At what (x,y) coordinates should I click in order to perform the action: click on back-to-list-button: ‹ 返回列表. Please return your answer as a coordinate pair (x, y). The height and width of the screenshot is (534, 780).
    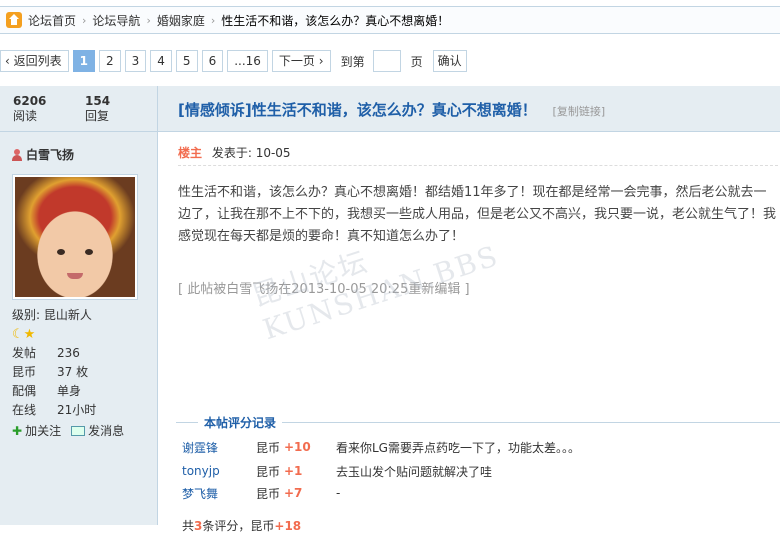
    Looking at the image, I should click on (34, 61).